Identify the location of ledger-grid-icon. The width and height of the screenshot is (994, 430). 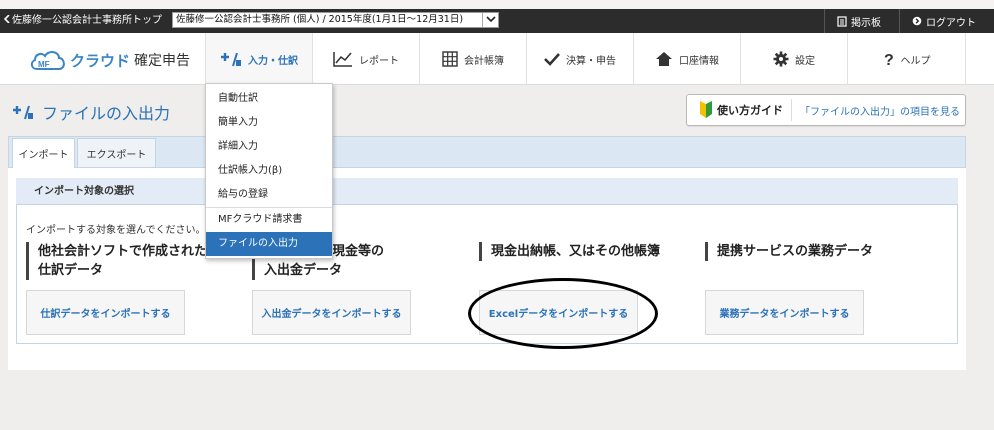
(450, 59).